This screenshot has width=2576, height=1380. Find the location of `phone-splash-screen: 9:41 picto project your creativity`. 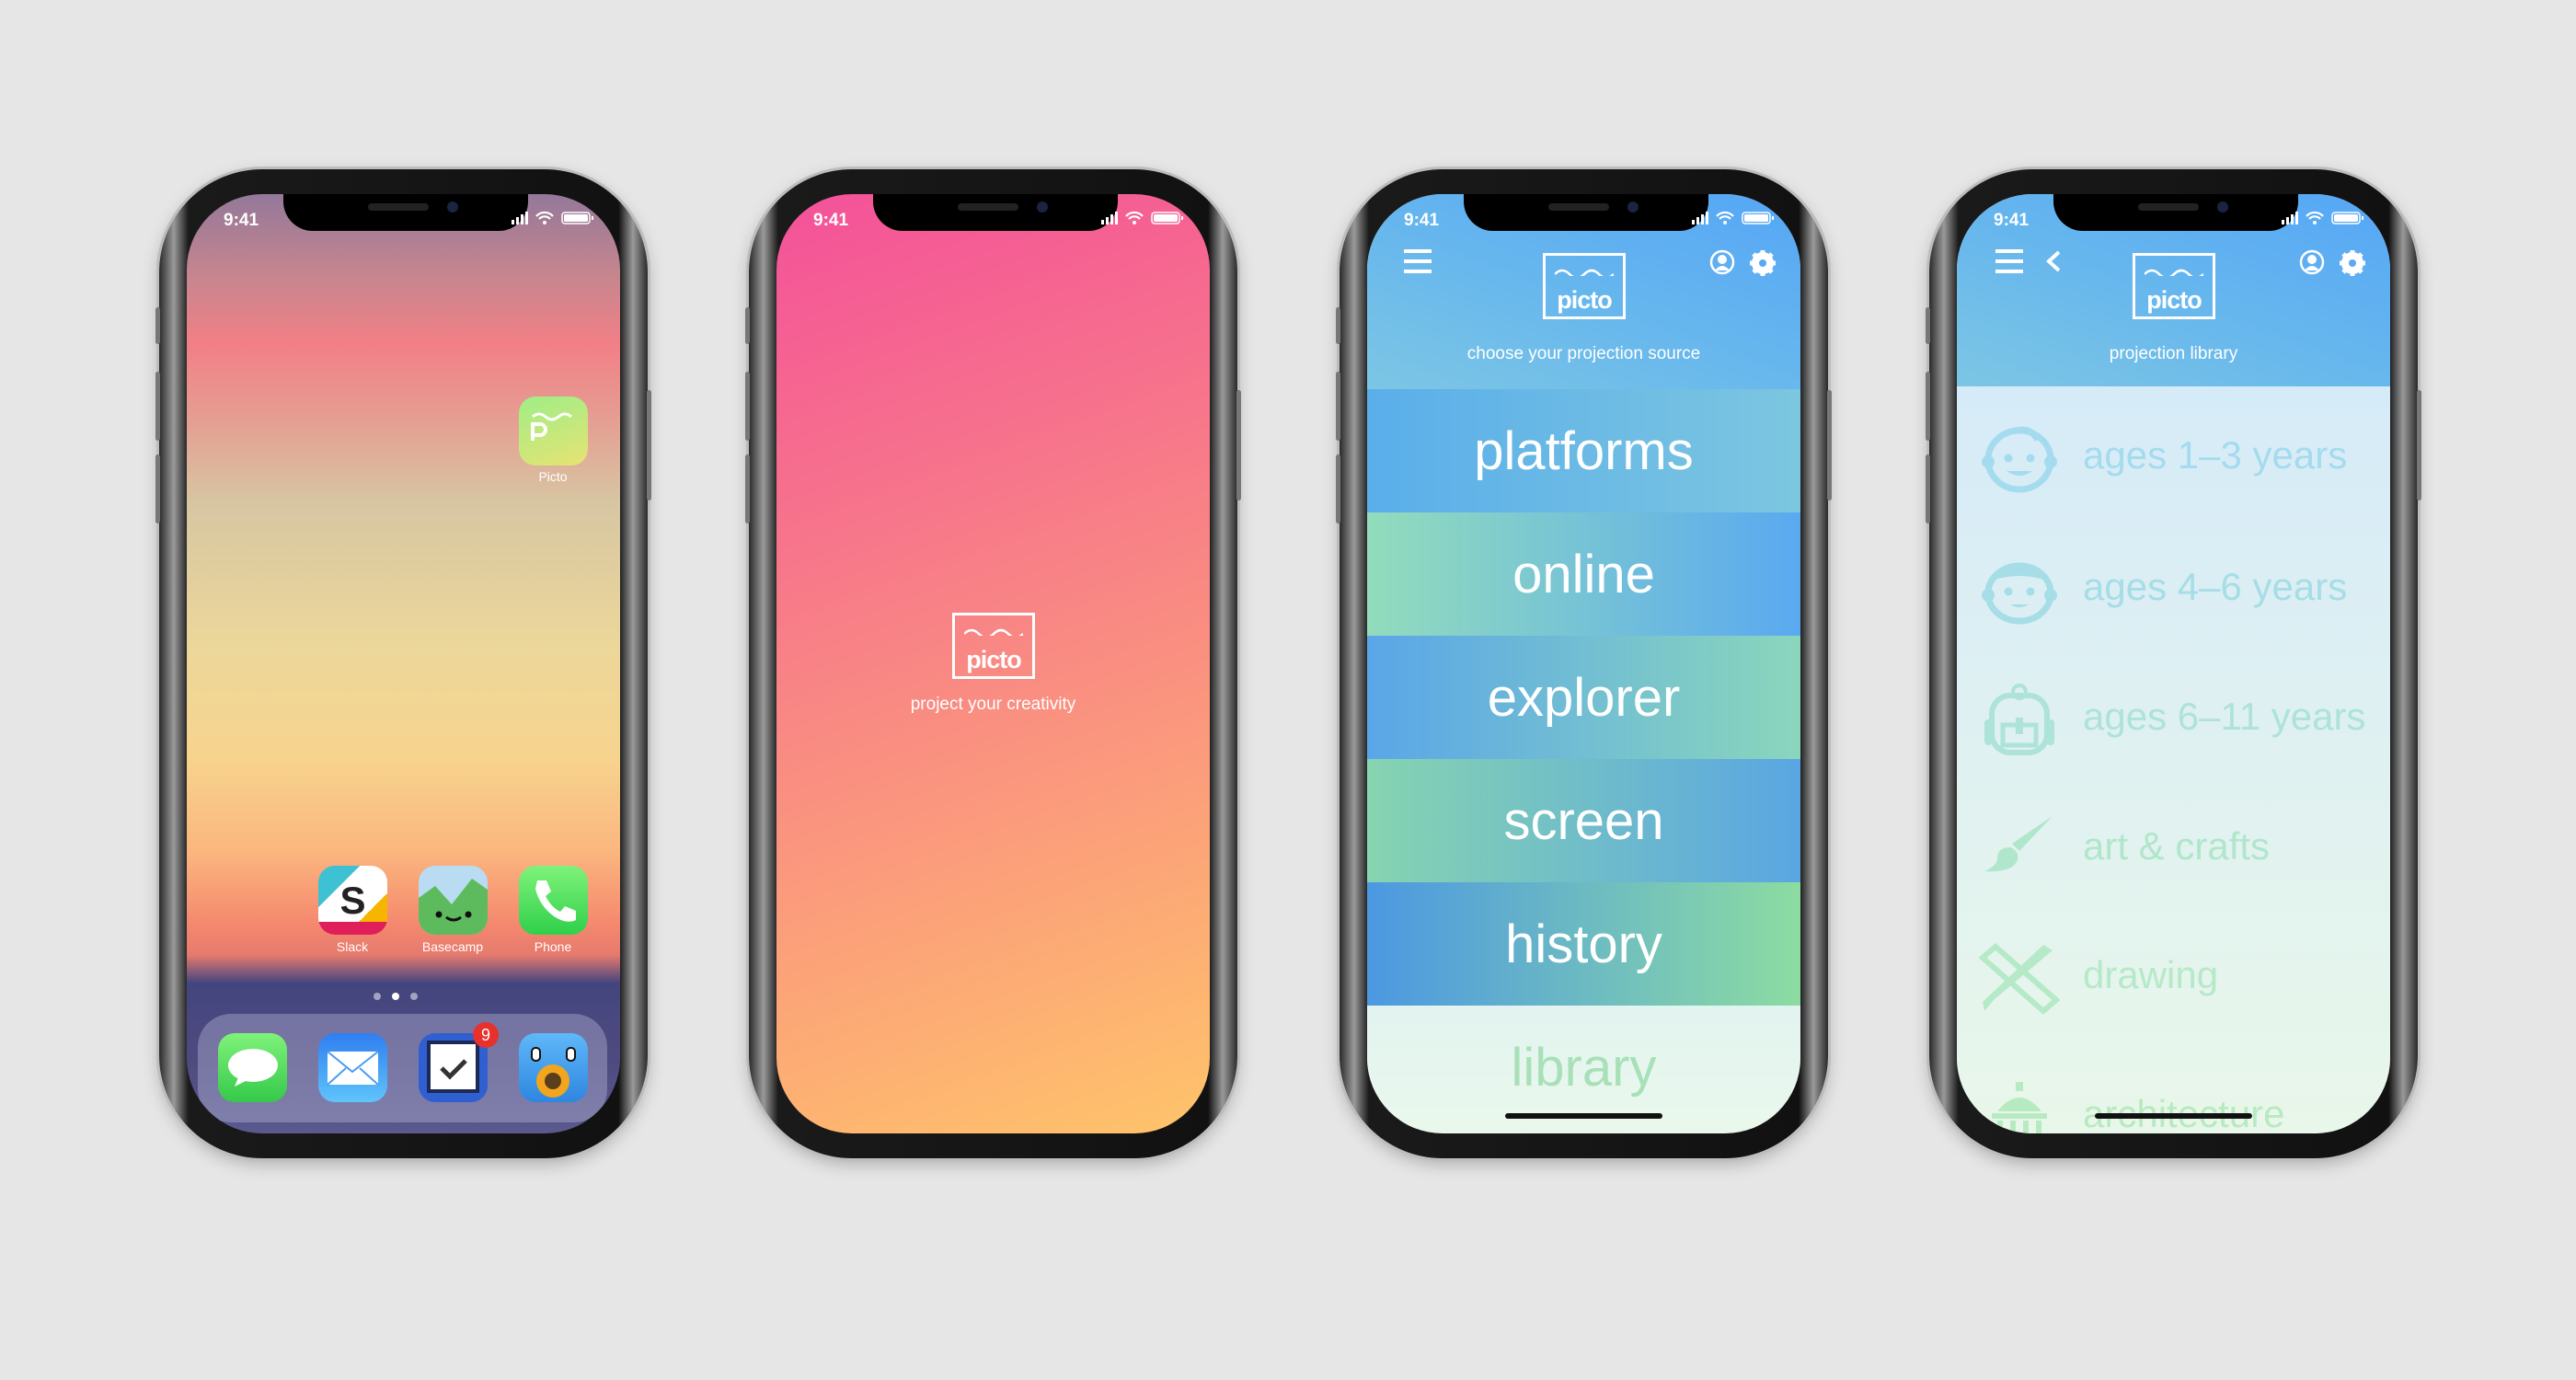

phone-splash-screen: 9:41 picto project your creativity is located at coordinates (993, 663).